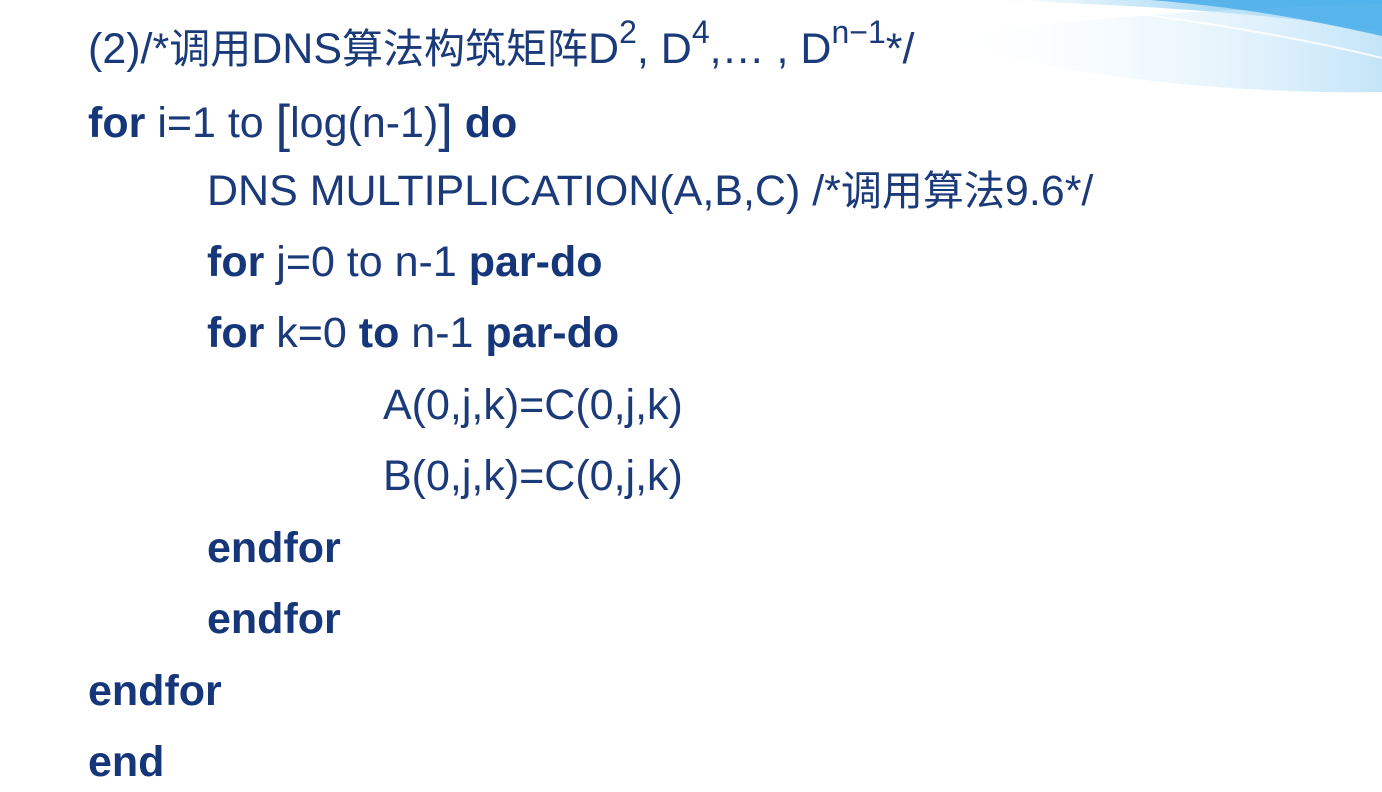 This screenshot has height=792, width=1382. Describe the element at coordinates (628, 32) in the screenshot. I see `superscript: 2` at that location.